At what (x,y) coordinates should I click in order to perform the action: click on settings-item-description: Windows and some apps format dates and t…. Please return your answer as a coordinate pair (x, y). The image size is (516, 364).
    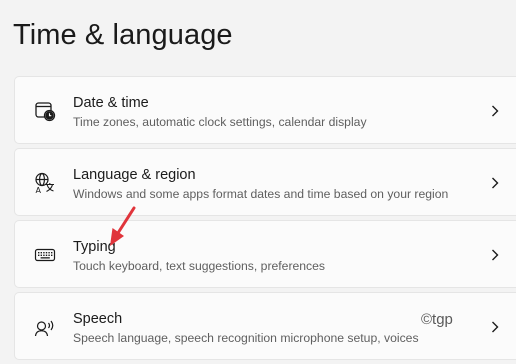
    Looking at the image, I should click on (261, 194).